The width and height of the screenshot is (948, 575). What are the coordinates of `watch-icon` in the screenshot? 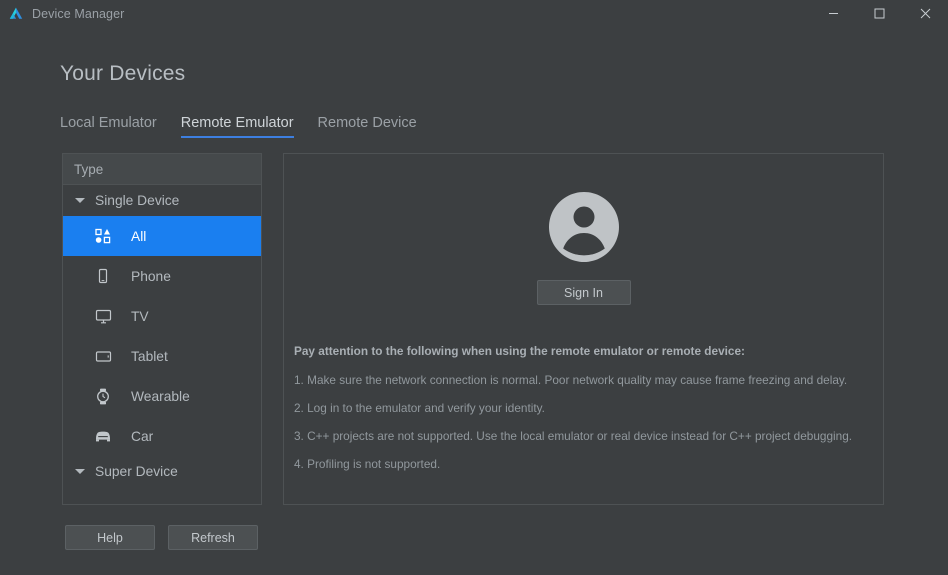 It's located at (103, 396).